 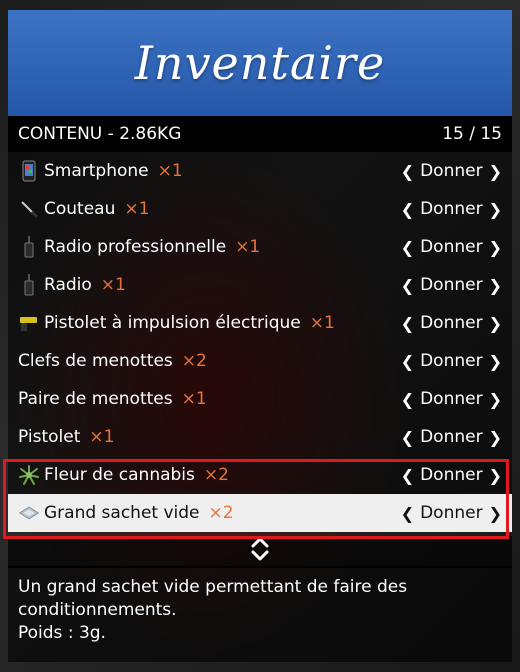 I want to click on item-name: Pistolet à impulsion électrique, so click(x=172, y=323).